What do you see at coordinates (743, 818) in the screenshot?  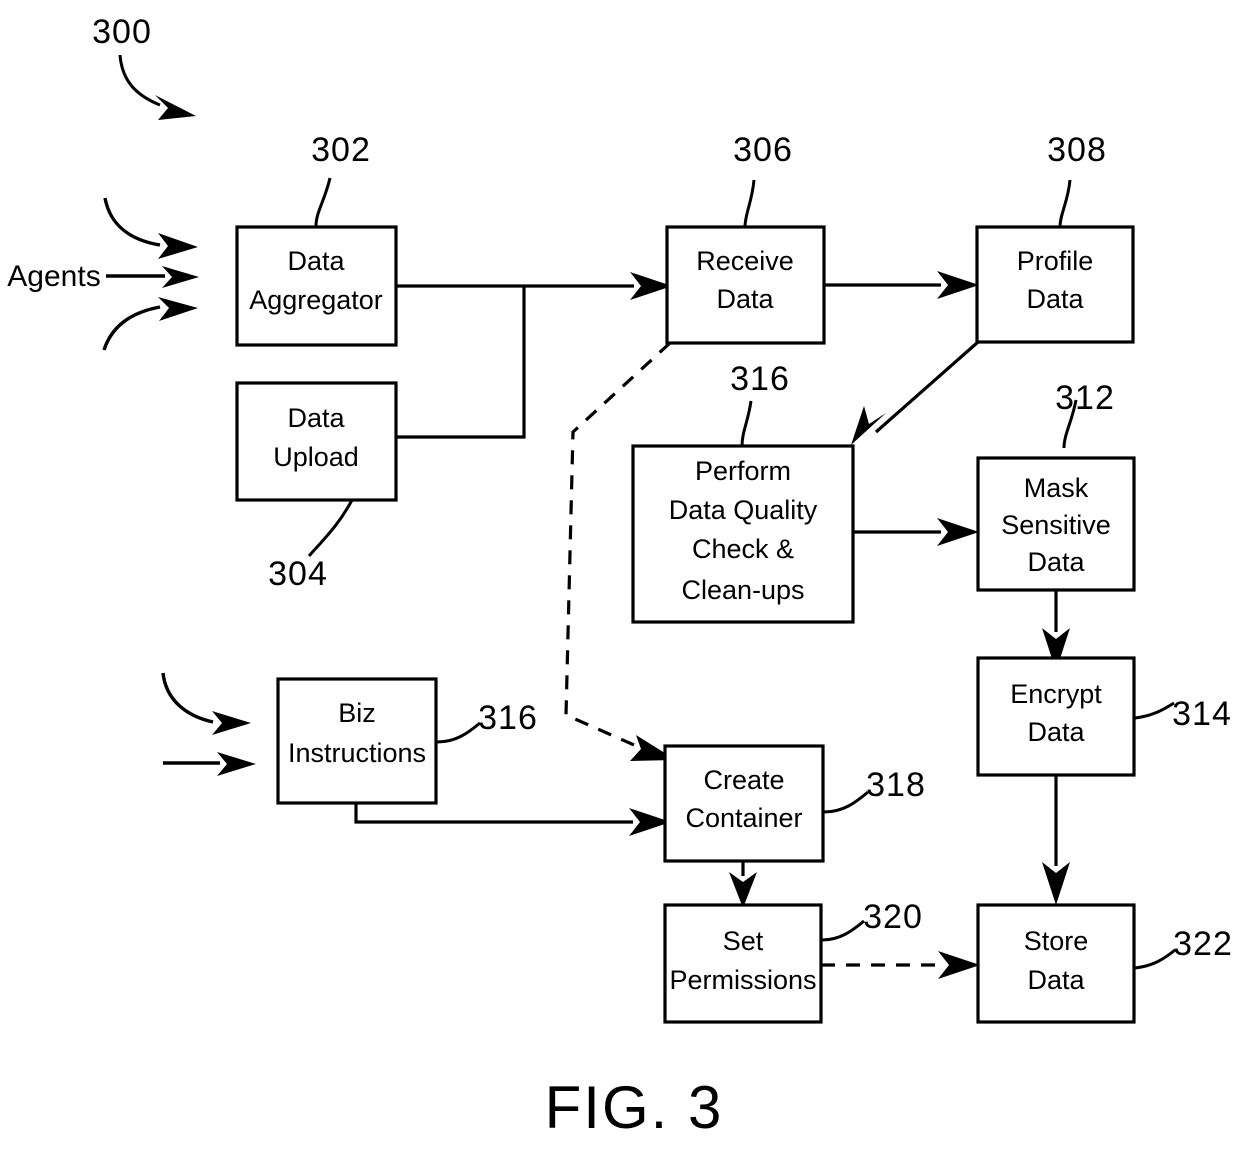 I see `node-label-line: Container` at bounding box center [743, 818].